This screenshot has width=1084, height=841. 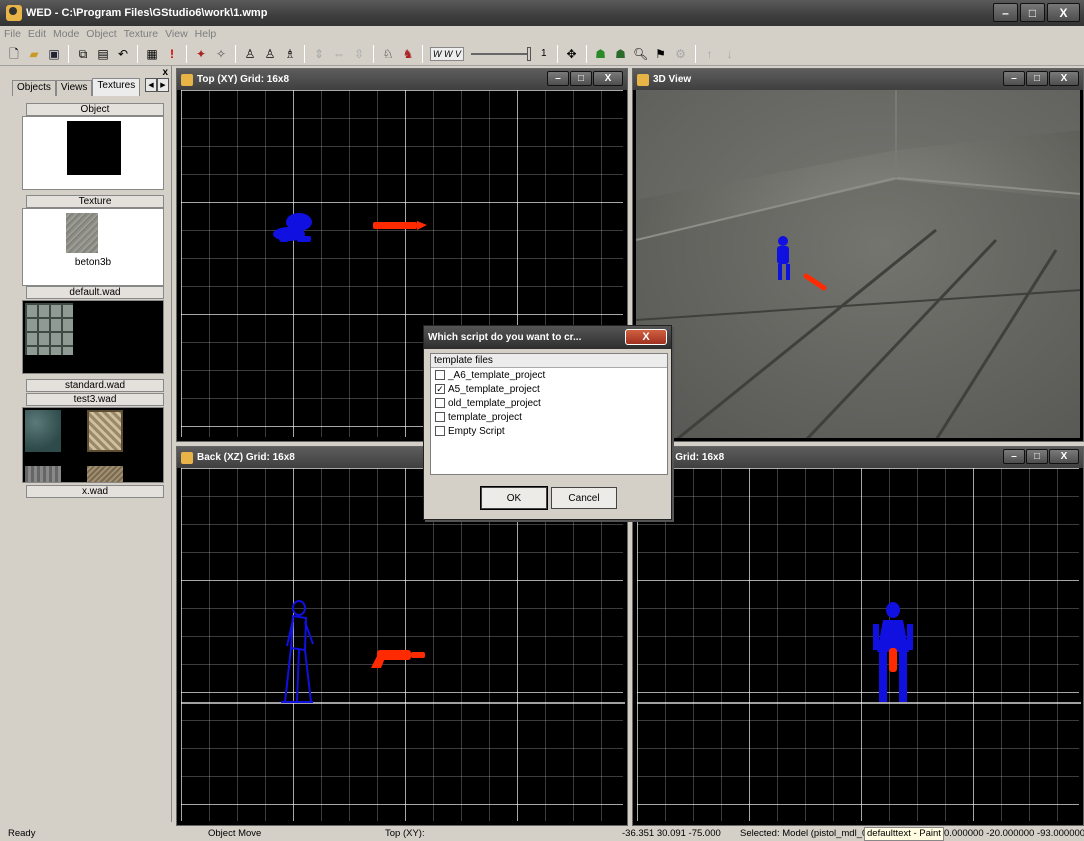 What do you see at coordinates (165, 72) in the screenshot?
I see `panel-close-icon: x` at bounding box center [165, 72].